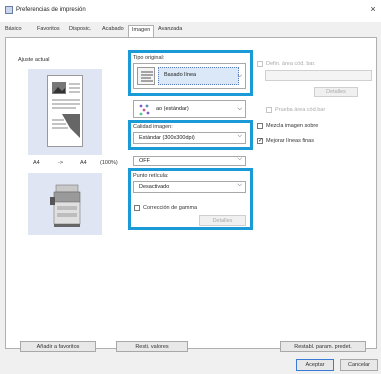  Describe the element at coordinates (189, 161) in the screenshot. I see `off-setting-dropdown: OFF ⌵` at that location.